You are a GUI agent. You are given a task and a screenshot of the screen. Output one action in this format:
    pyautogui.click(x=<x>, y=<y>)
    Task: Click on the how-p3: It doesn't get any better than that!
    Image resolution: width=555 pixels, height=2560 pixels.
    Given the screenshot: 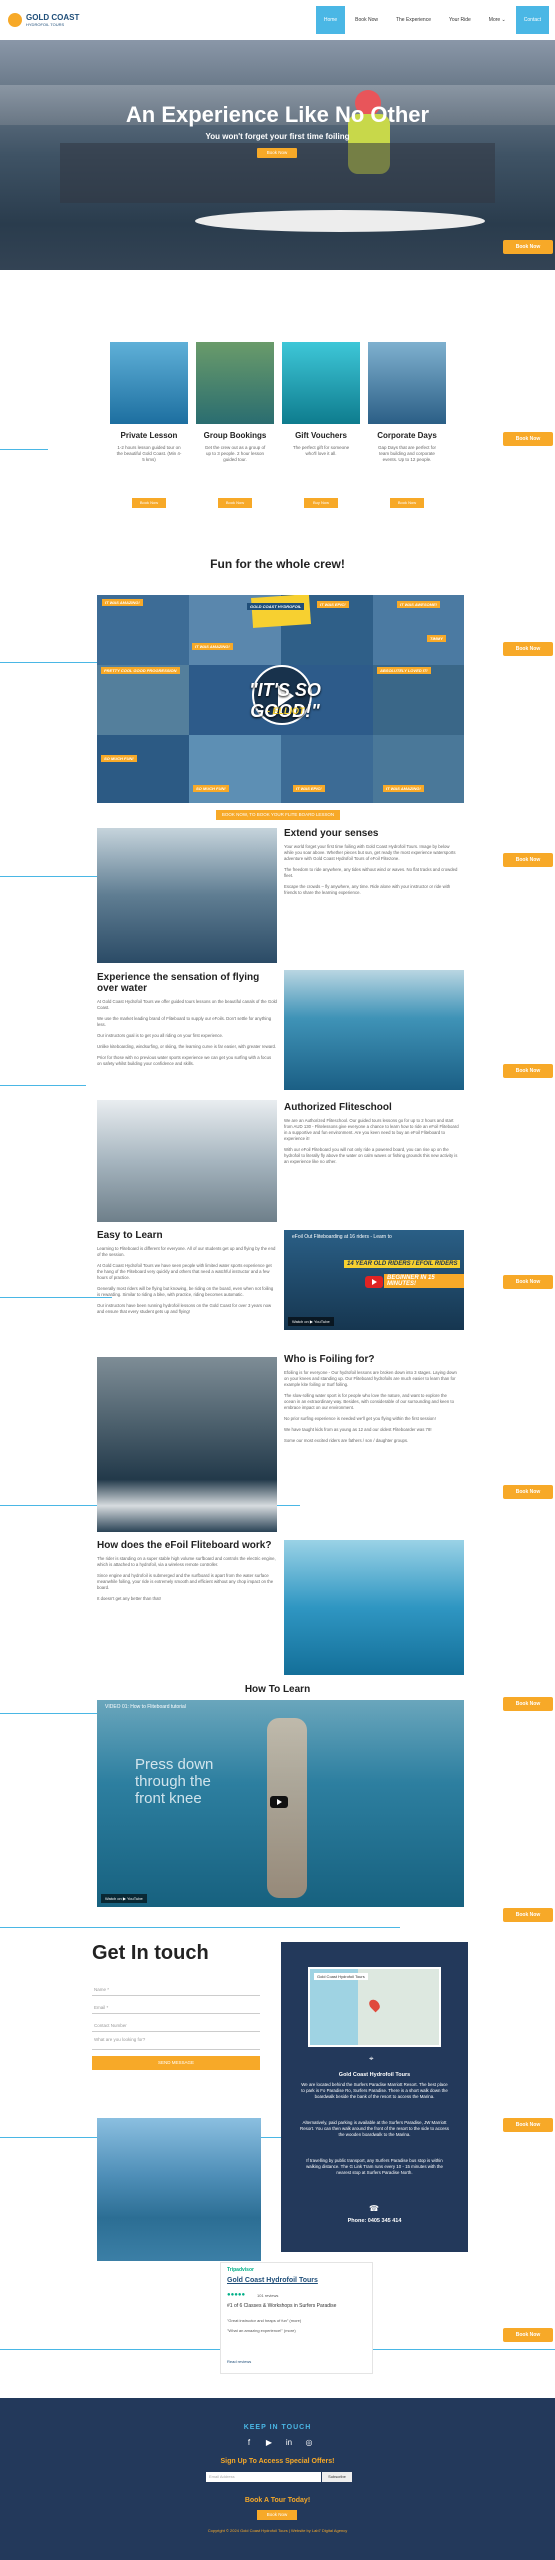 What is the action you would take?
    pyautogui.click(x=129, y=1598)
    